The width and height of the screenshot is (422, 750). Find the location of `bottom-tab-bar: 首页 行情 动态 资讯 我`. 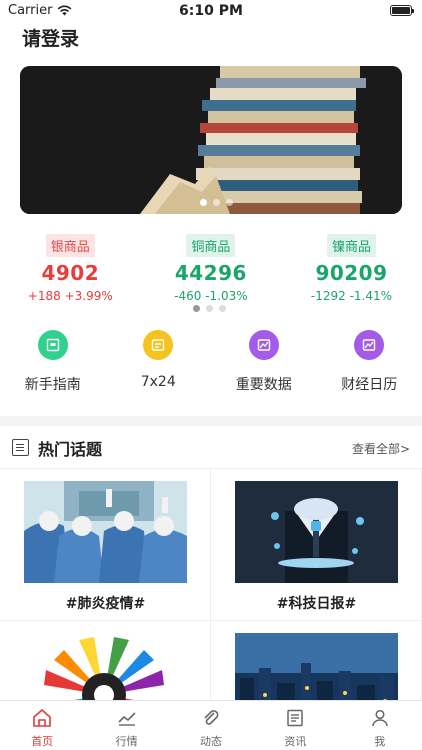

bottom-tab-bar: 首页 行情 动态 资讯 我 is located at coordinates (211, 725).